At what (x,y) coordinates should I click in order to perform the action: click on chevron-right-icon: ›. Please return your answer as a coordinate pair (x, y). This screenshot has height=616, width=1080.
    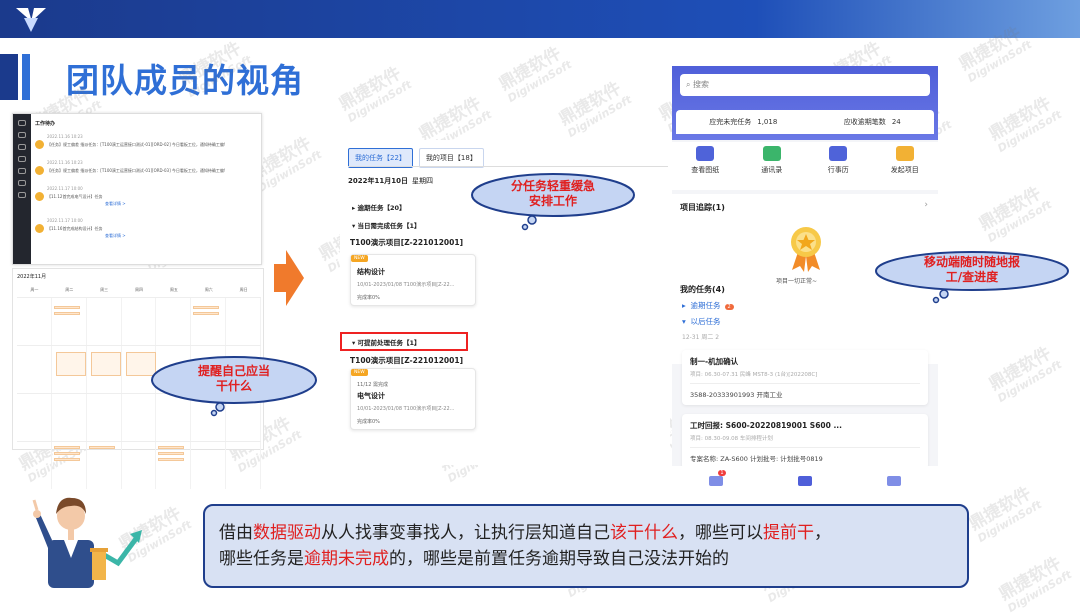
    Looking at the image, I should click on (926, 205).